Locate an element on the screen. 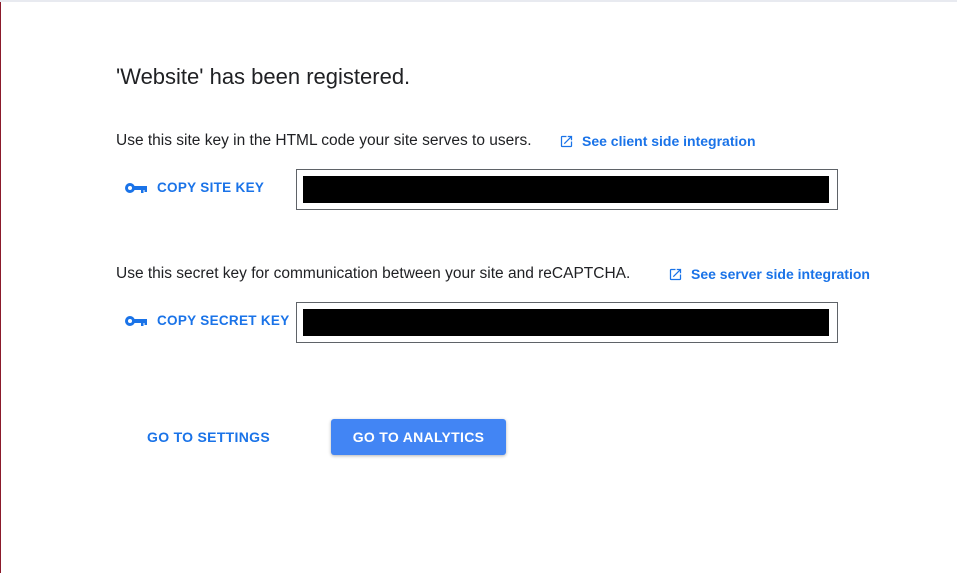 The image size is (957, 573). window-edge-top is located at coordinates (478, 1).